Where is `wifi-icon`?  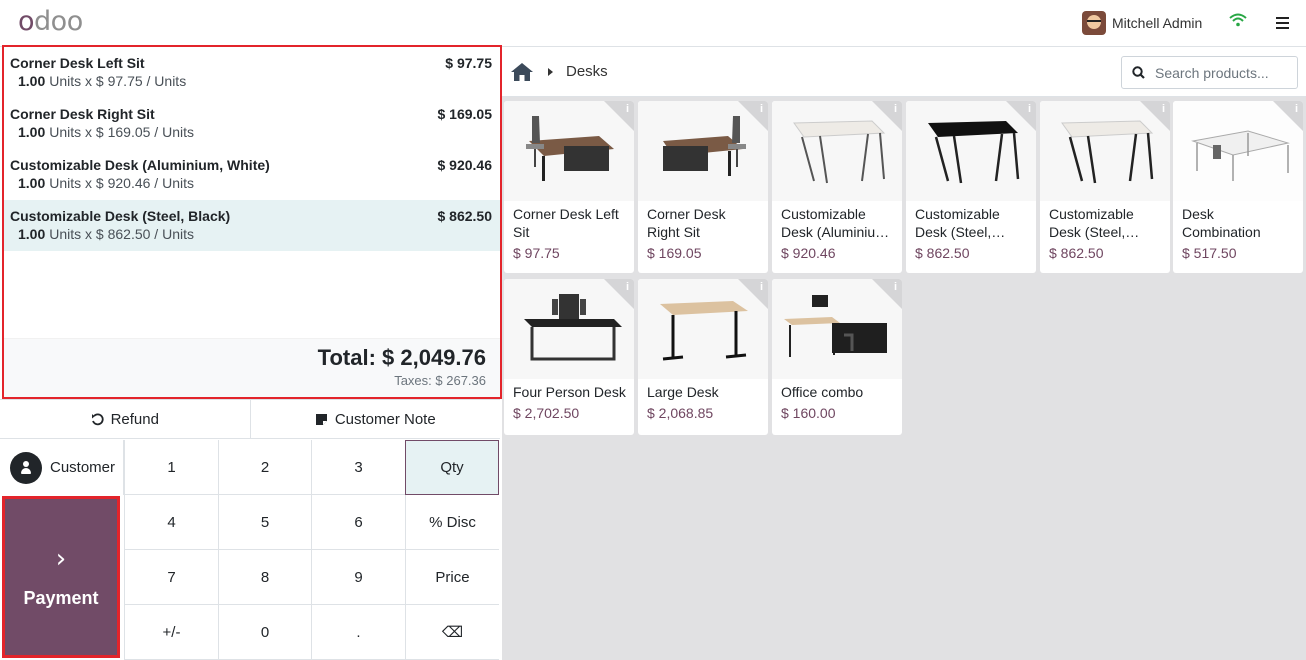 wifi-icon is located at coordinates (1238, 20).